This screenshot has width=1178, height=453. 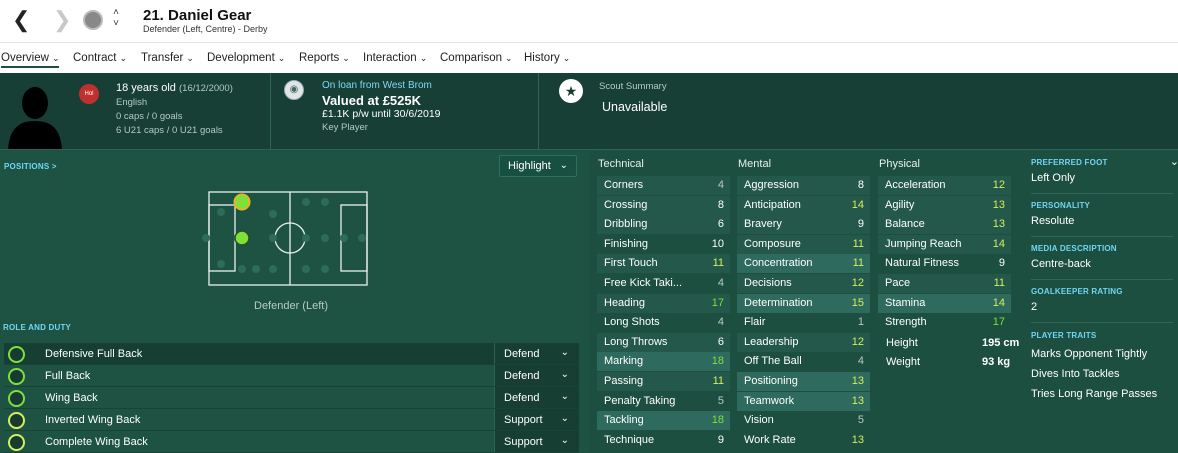 What do you see at coordinates (803, 264) in the screenshot?
I see `attribute-row: Concentration 11` at bounding box center [803, 264].